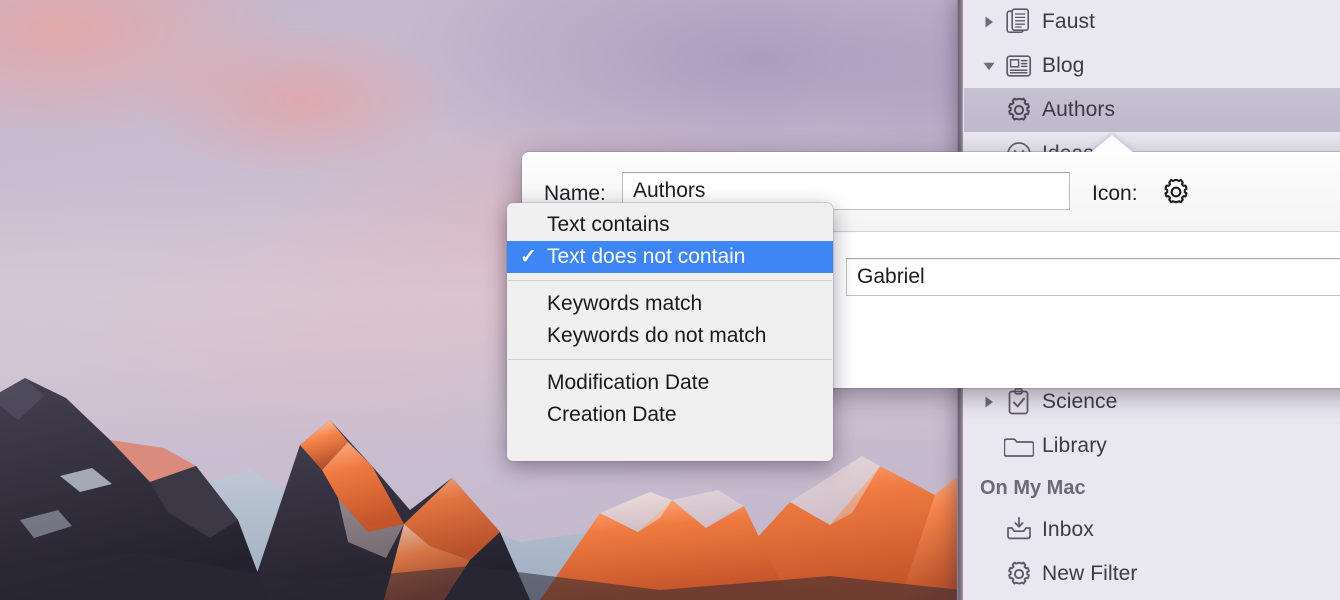 Image resolution: width=1340 pixels, height=600 pixels. Describe the element at coordinates (1152, 530) in the screenshot. I see `sidebar-item-inbox: Inbox` at that location.